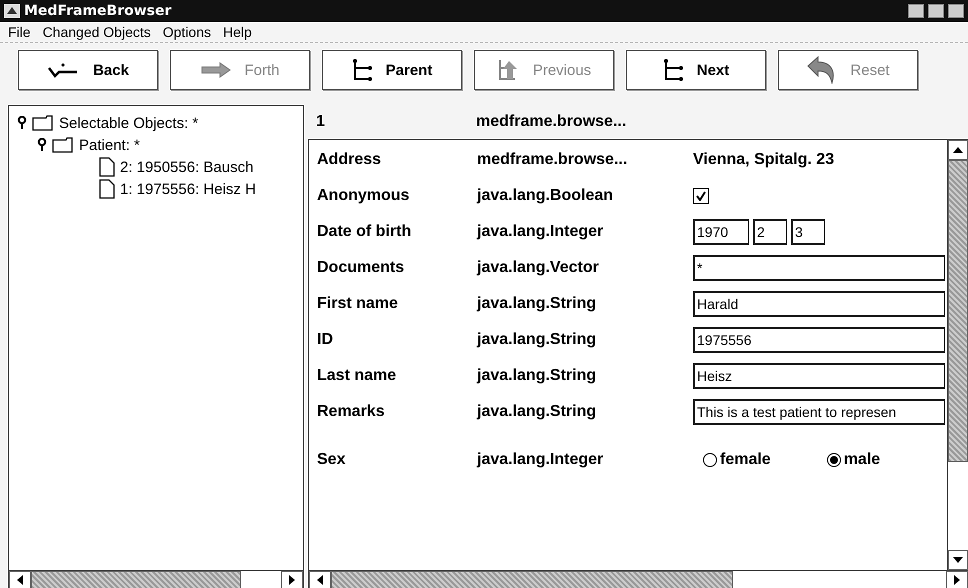 The width and height of the screenshot is (968, 588). Describe the element at coordinates (98, 11) in the screenshot. I see `window-title: MedFrameBrowser` at that location.